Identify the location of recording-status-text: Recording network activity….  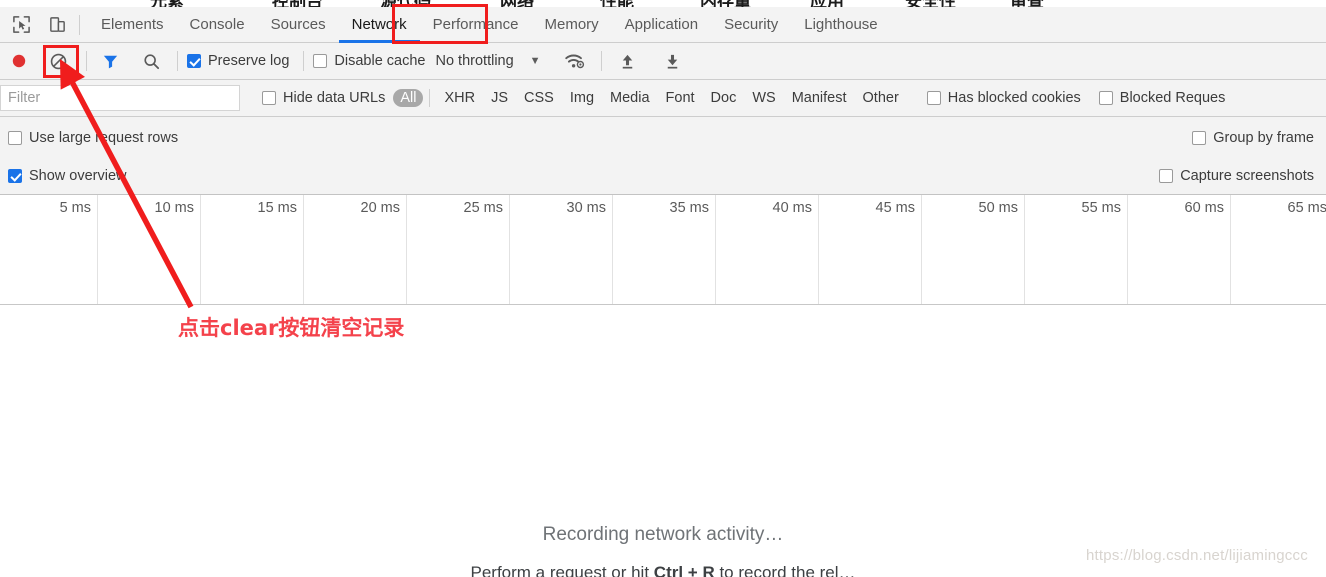
(663, 534).